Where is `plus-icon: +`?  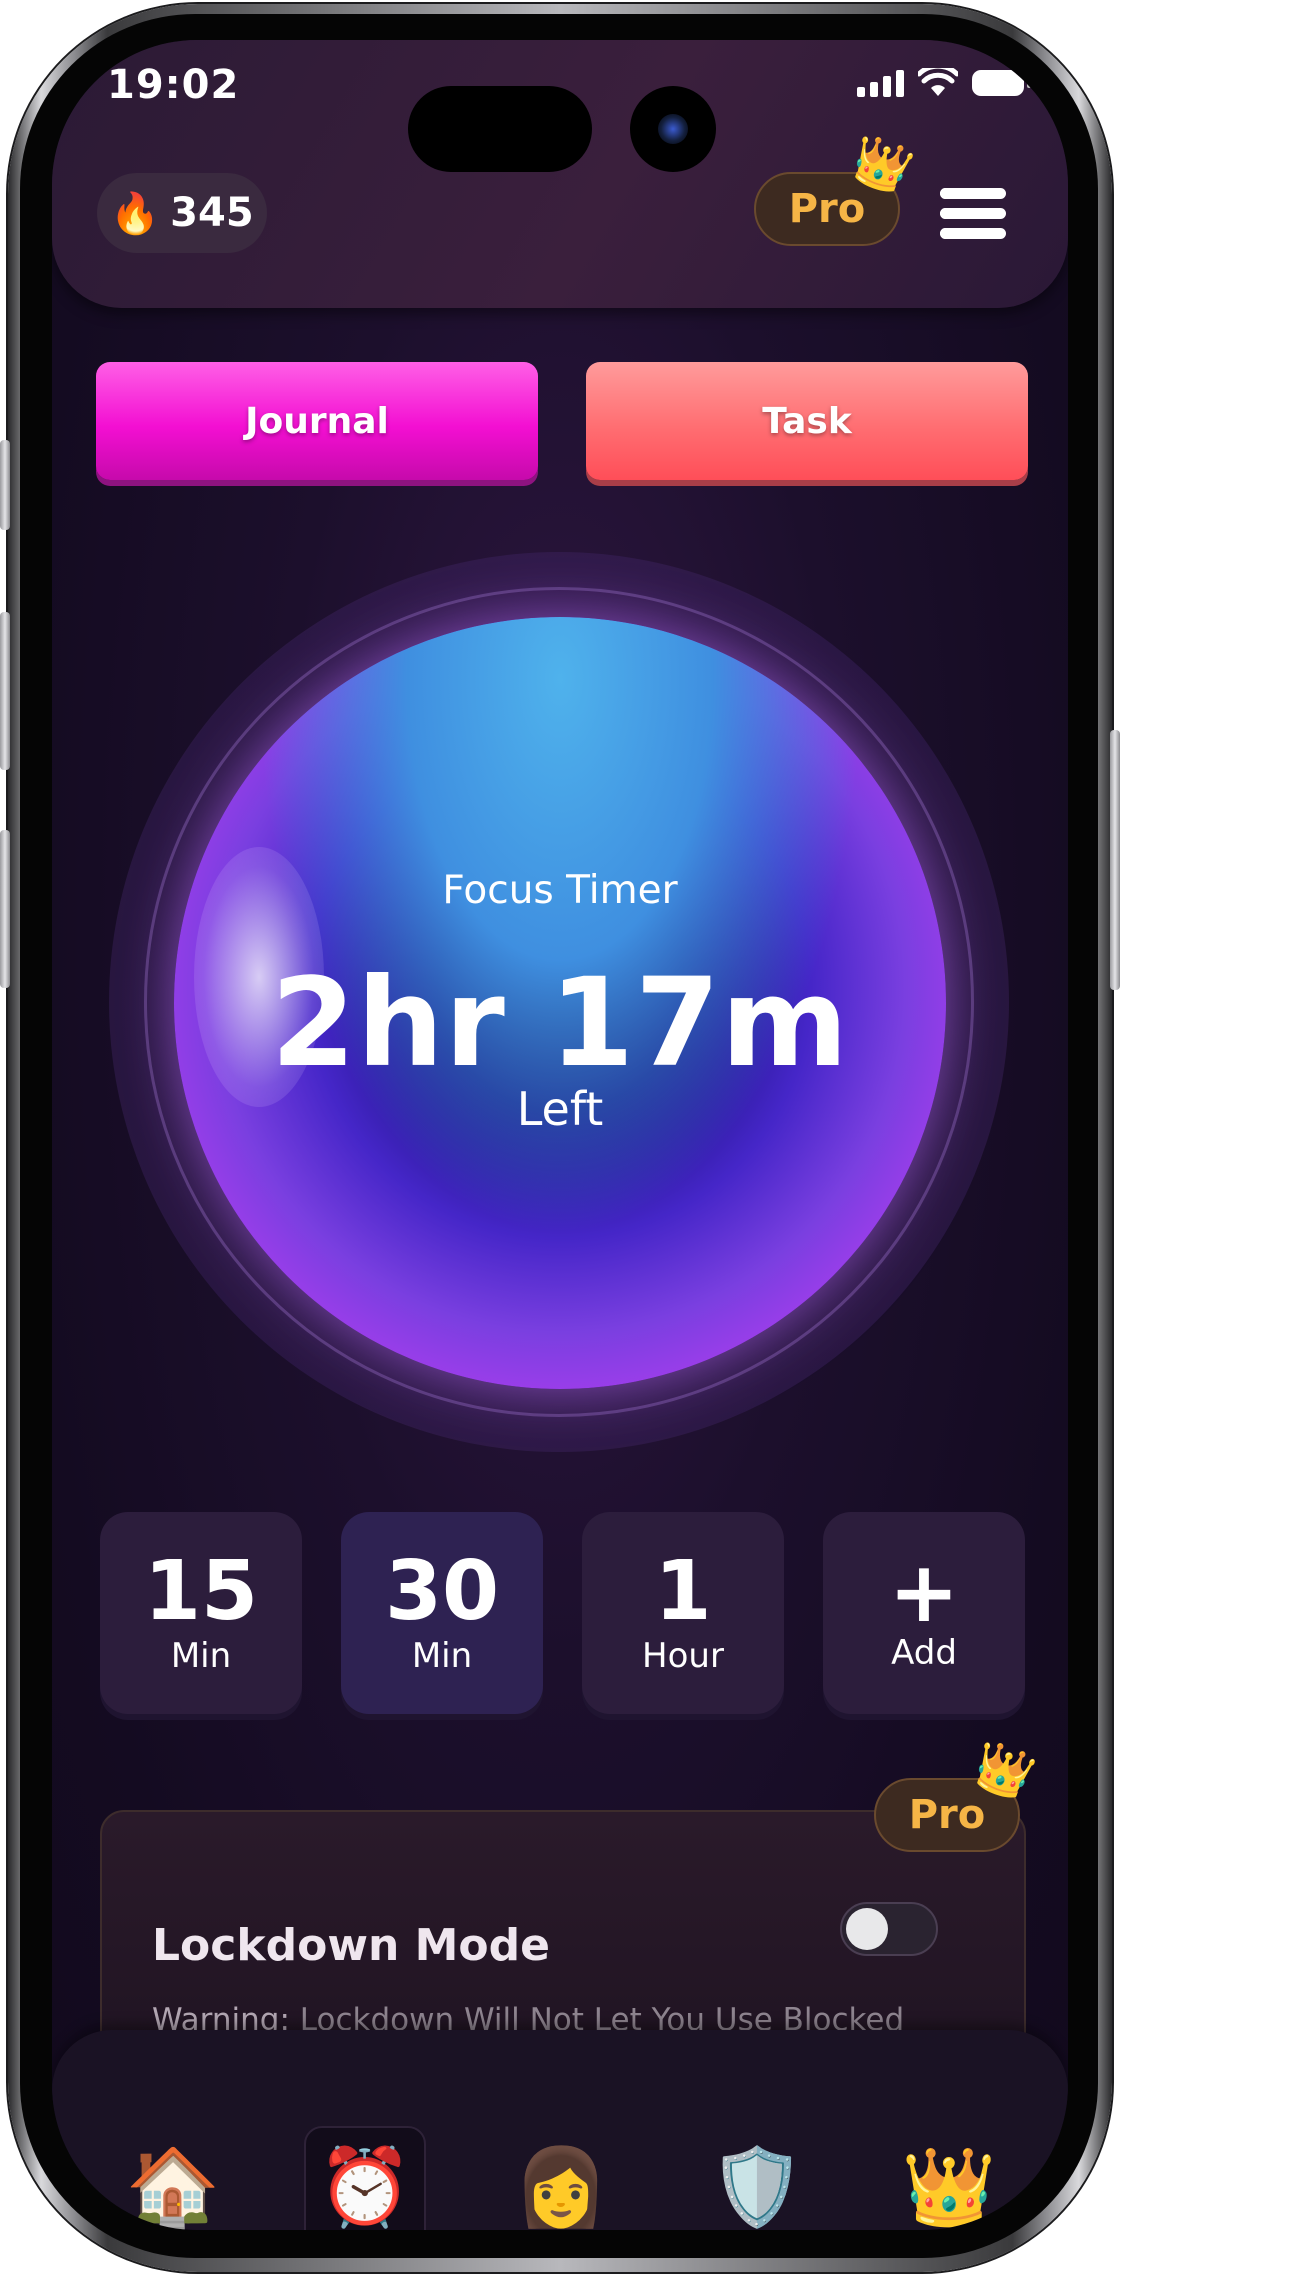 plus-icon: + is located at coordinates (924, 1592).